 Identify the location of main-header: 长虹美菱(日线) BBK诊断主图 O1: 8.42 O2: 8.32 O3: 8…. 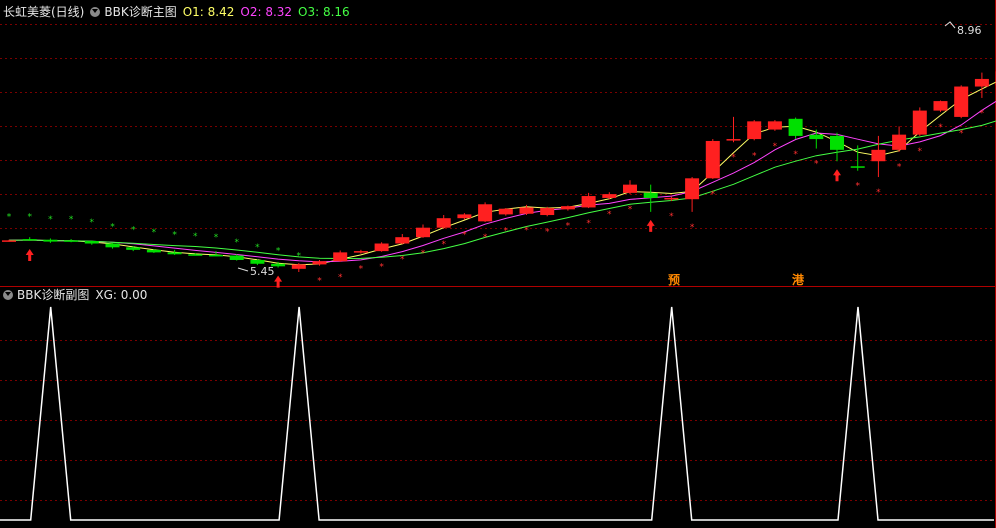
(178, 12).